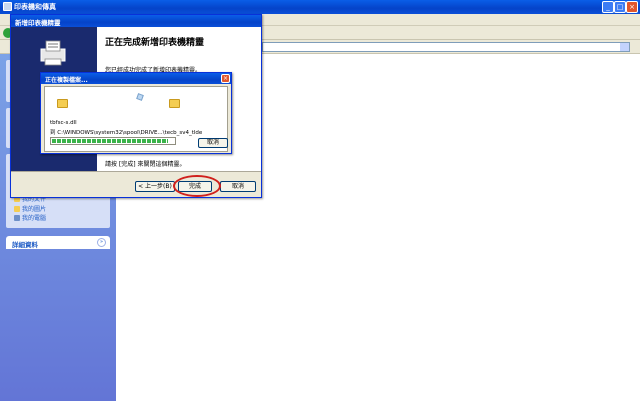 Image resolution: width=640 pixels, height=401 pixels. I want to click on highlight-ring, so click(197, 186).